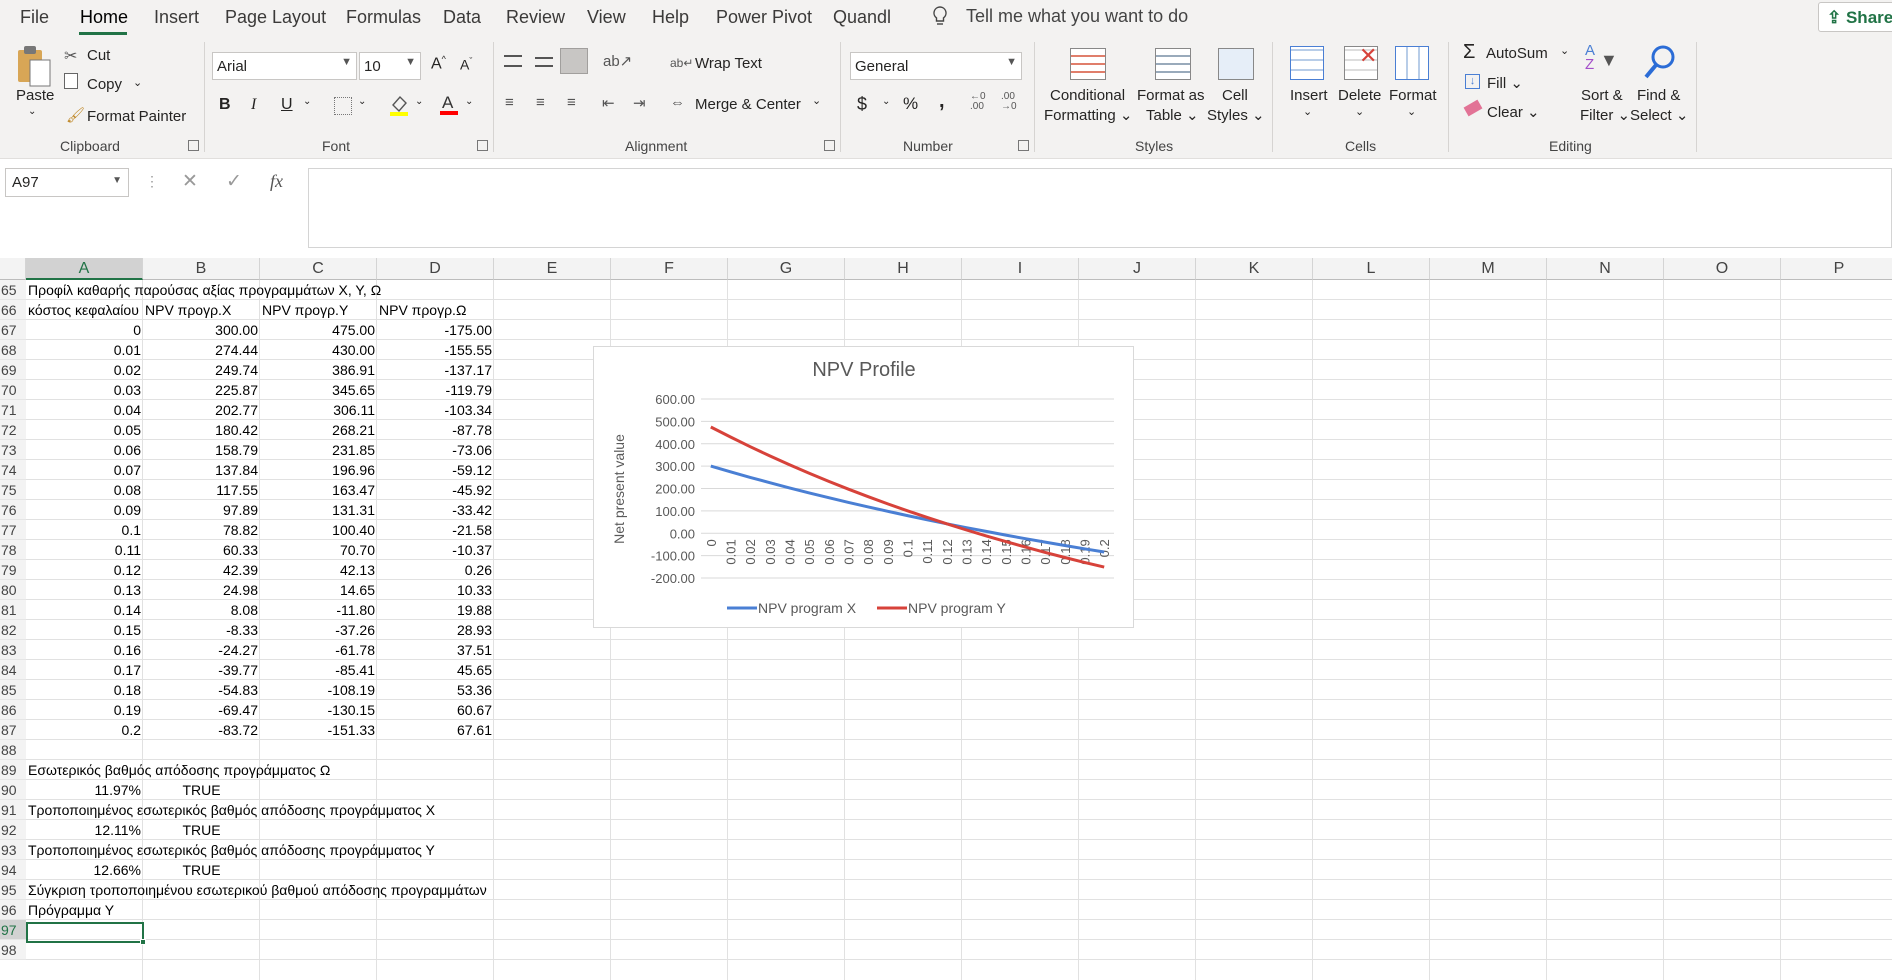  What do you see at coordinates (1254, 269) in the screenshot?
I see `column-header-k: K` at bounding box center [1254, 269].